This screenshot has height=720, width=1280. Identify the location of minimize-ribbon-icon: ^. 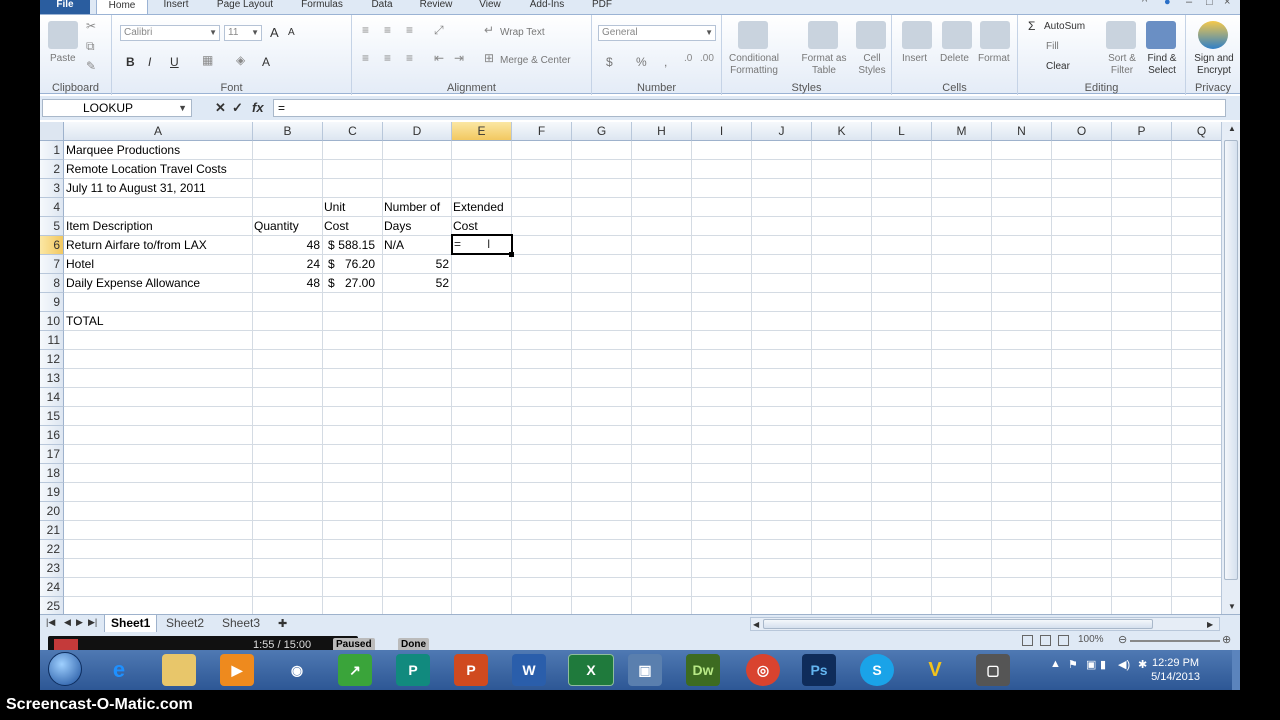
(1144, 4).